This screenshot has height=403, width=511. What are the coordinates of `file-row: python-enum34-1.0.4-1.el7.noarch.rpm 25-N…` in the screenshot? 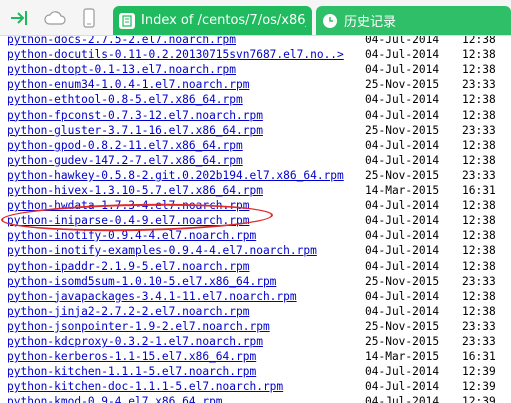 It's located at (255, 84).